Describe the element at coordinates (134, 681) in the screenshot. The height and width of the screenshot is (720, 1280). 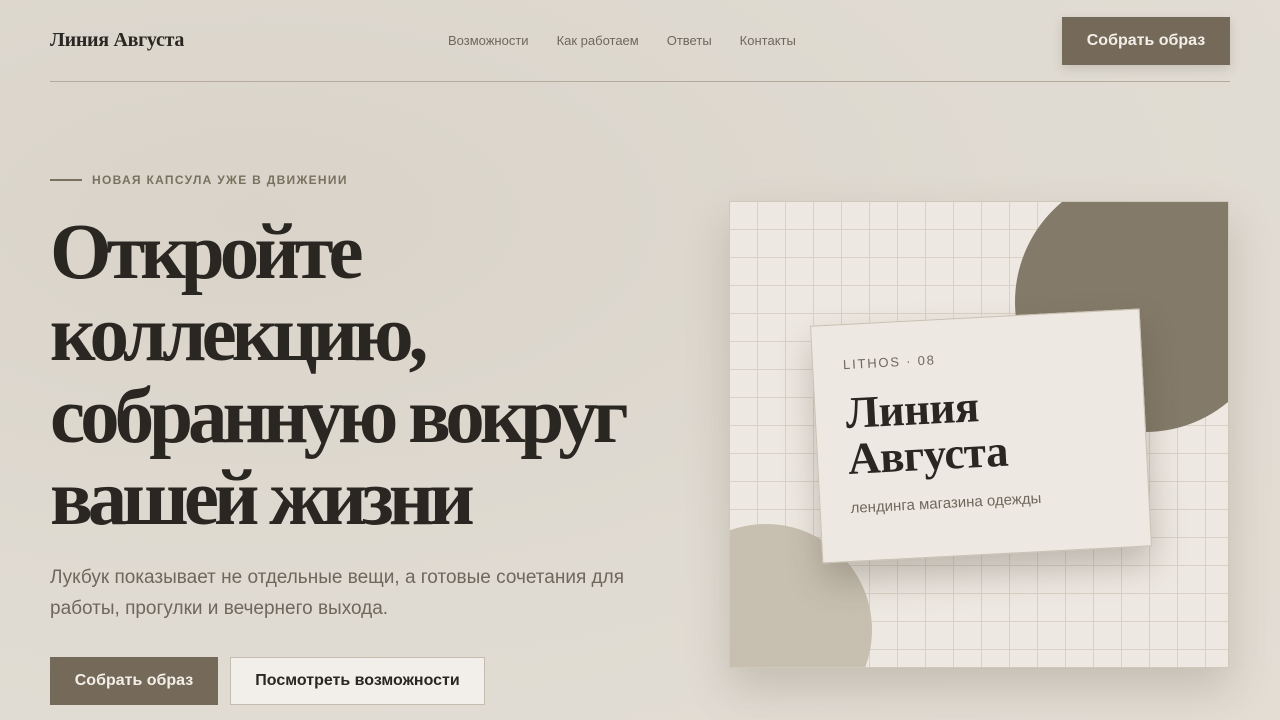
I see `build-outfit-button: Собрать образ` at that location.